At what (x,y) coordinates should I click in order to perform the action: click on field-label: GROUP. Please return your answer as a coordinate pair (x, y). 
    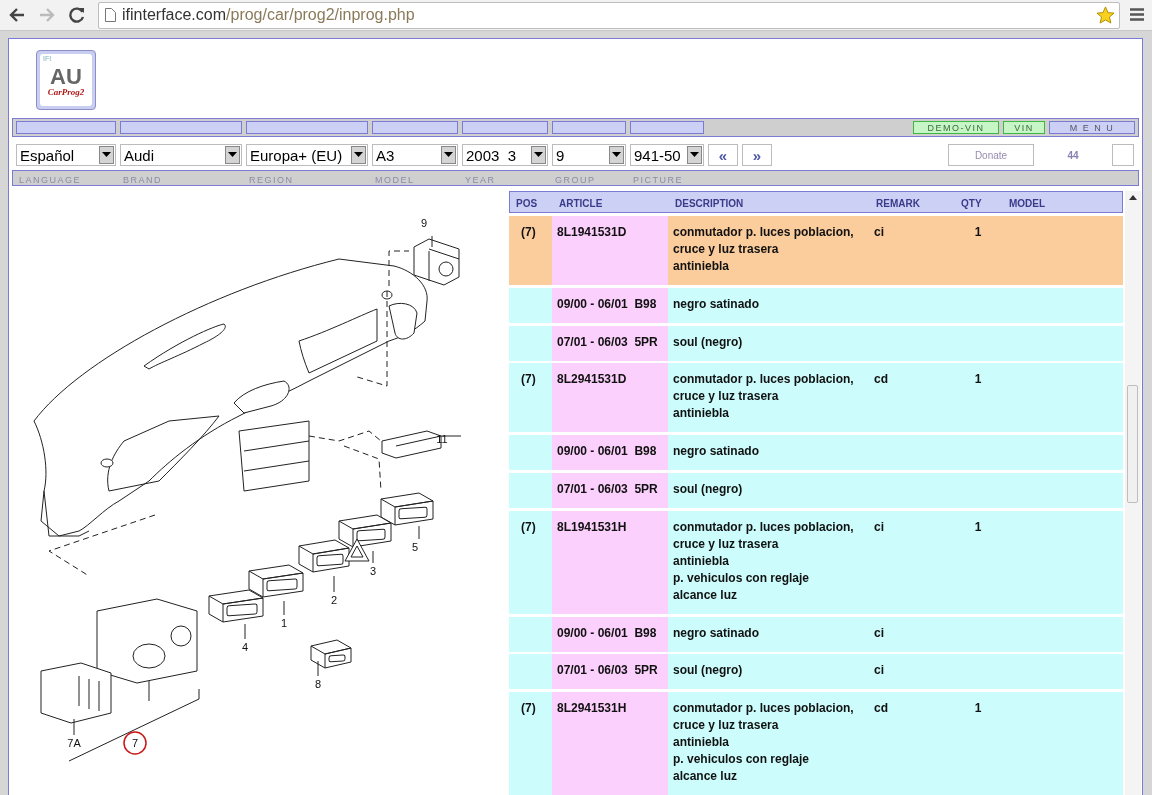
    Looking at the image, I should click on (575, 180).